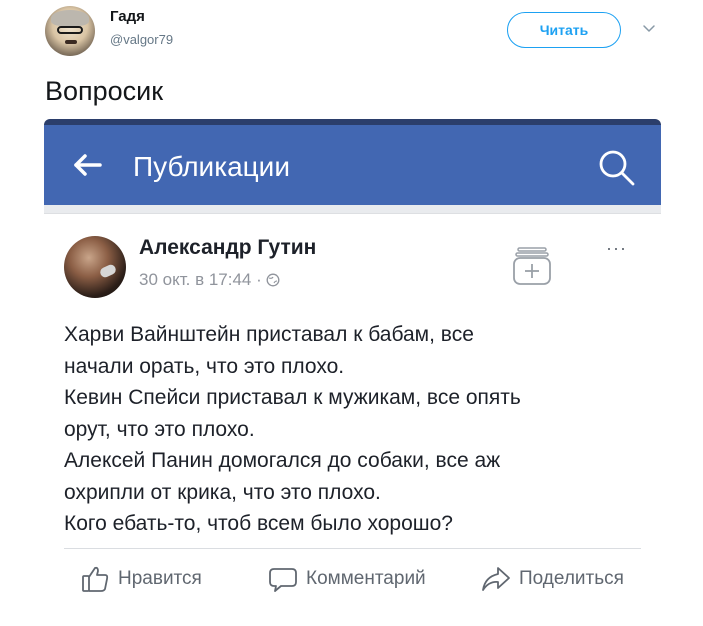  I want to click on fb-post-meta: 30 окт. в 17:44 ·, so click(209, 280).